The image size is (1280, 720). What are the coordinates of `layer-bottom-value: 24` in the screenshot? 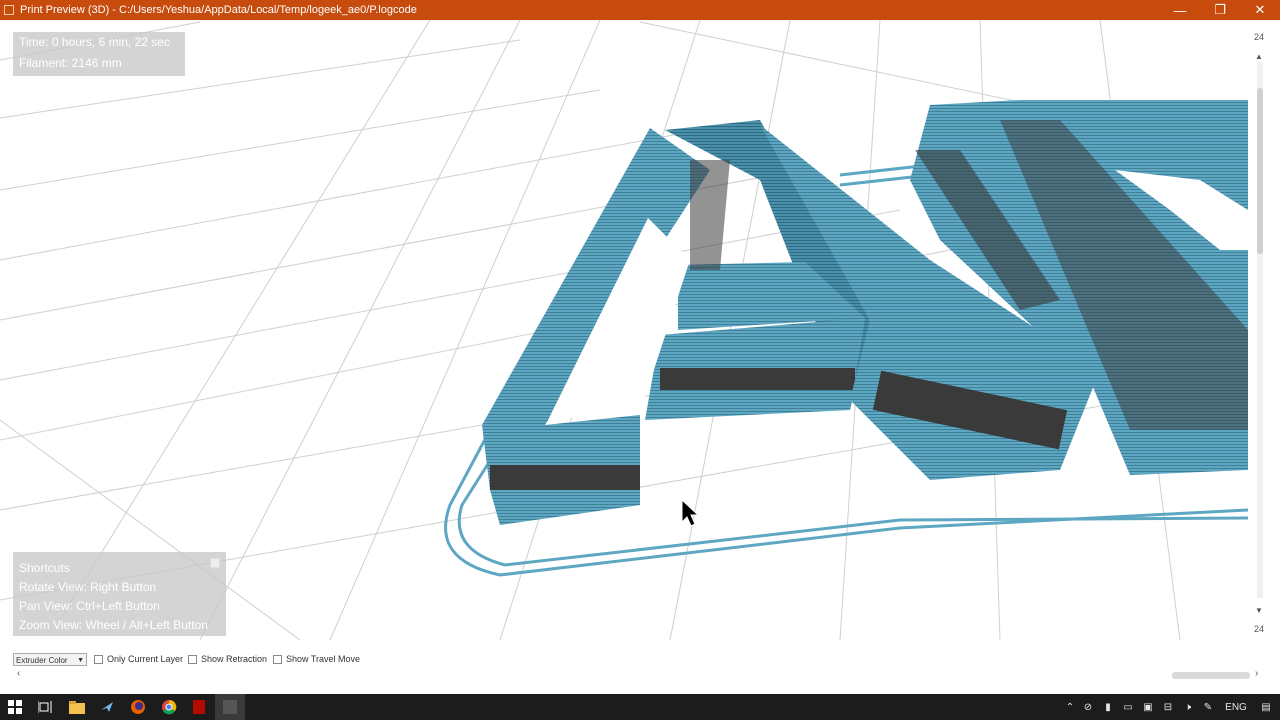 It's located at (1258, 629).